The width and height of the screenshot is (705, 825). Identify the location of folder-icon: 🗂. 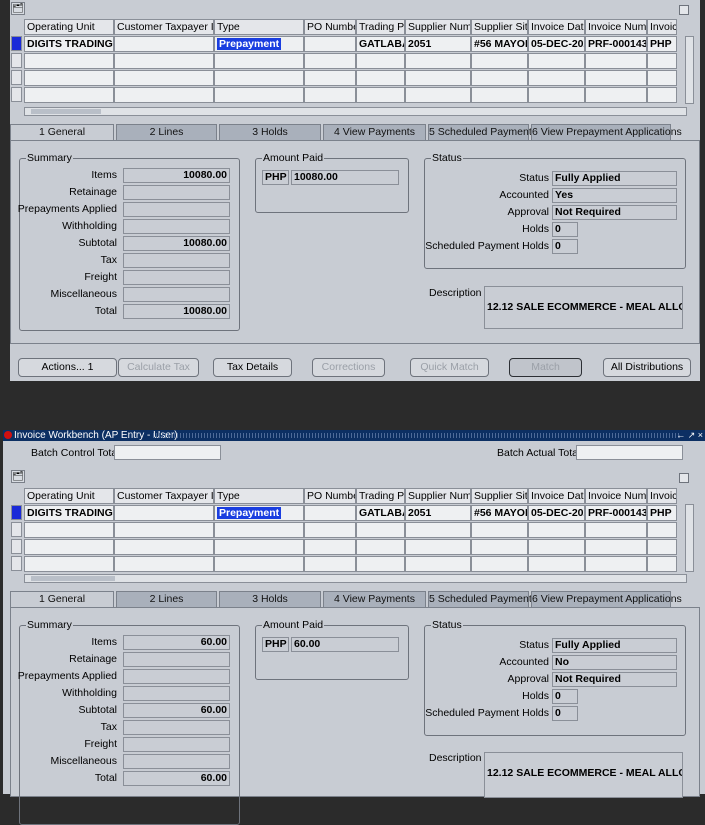
(18, 8).